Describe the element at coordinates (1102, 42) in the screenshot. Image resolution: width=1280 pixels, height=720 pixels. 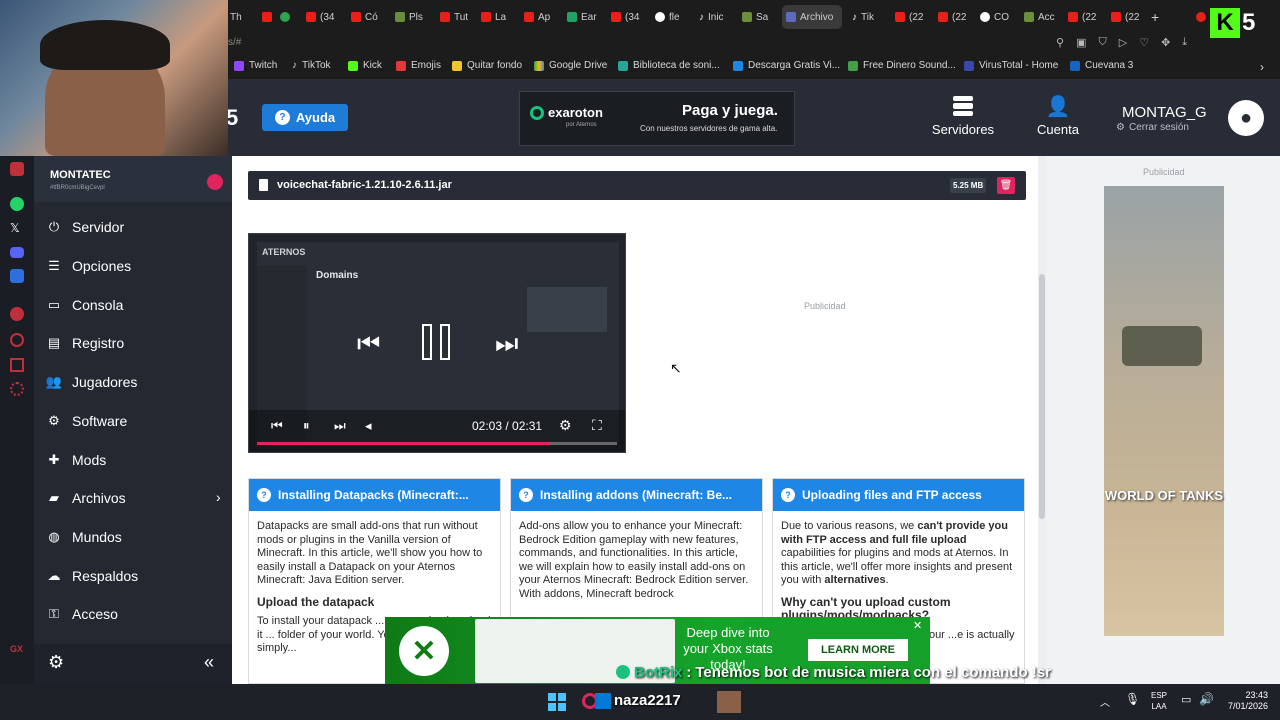
I see `shield-icon: ⛉` at that location.